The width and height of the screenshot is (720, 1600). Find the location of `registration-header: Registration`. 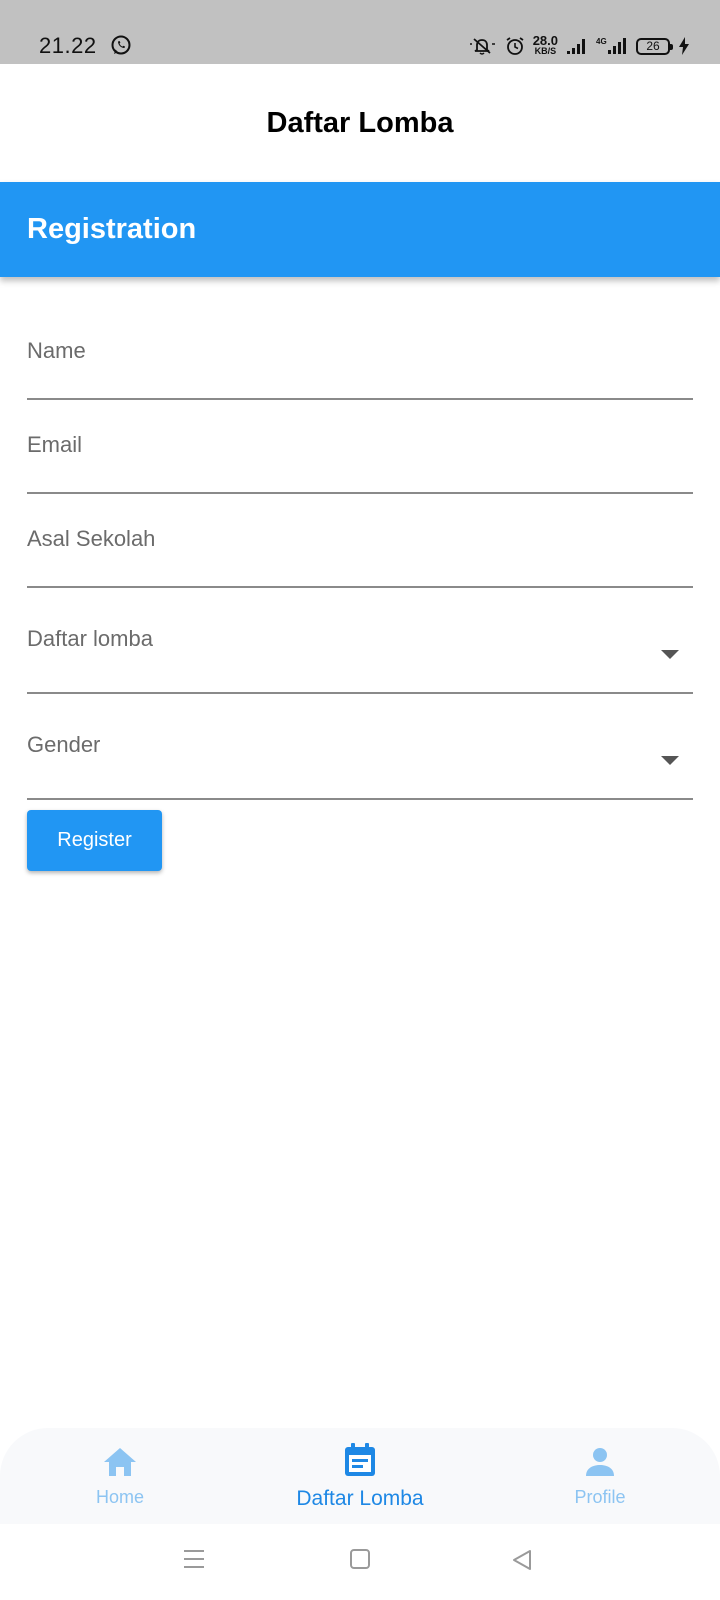

registration-header: Registration is located at coordinates (360, 229).